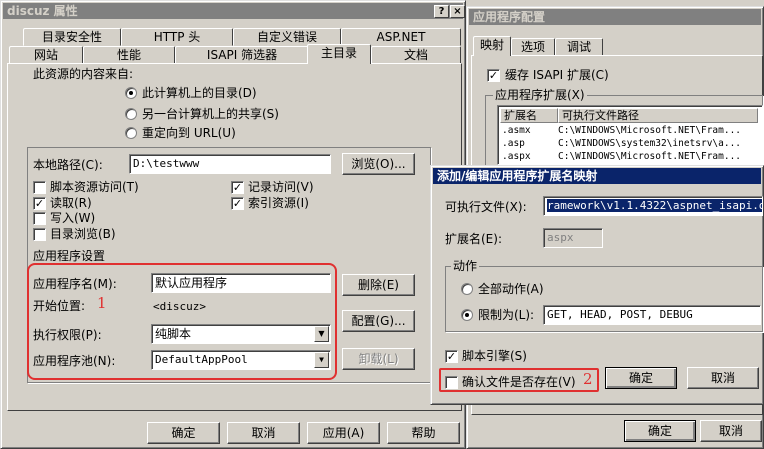 This screenshot has height=449, width=764. What do you see at coordinates (39, 187) in the screenshot?
I see `script-access-checkbox` at bounding box center [39, 187].